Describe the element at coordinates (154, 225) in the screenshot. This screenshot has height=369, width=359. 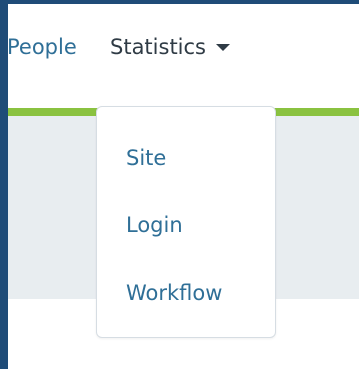
I see `menu-item-login: Login` at that location.